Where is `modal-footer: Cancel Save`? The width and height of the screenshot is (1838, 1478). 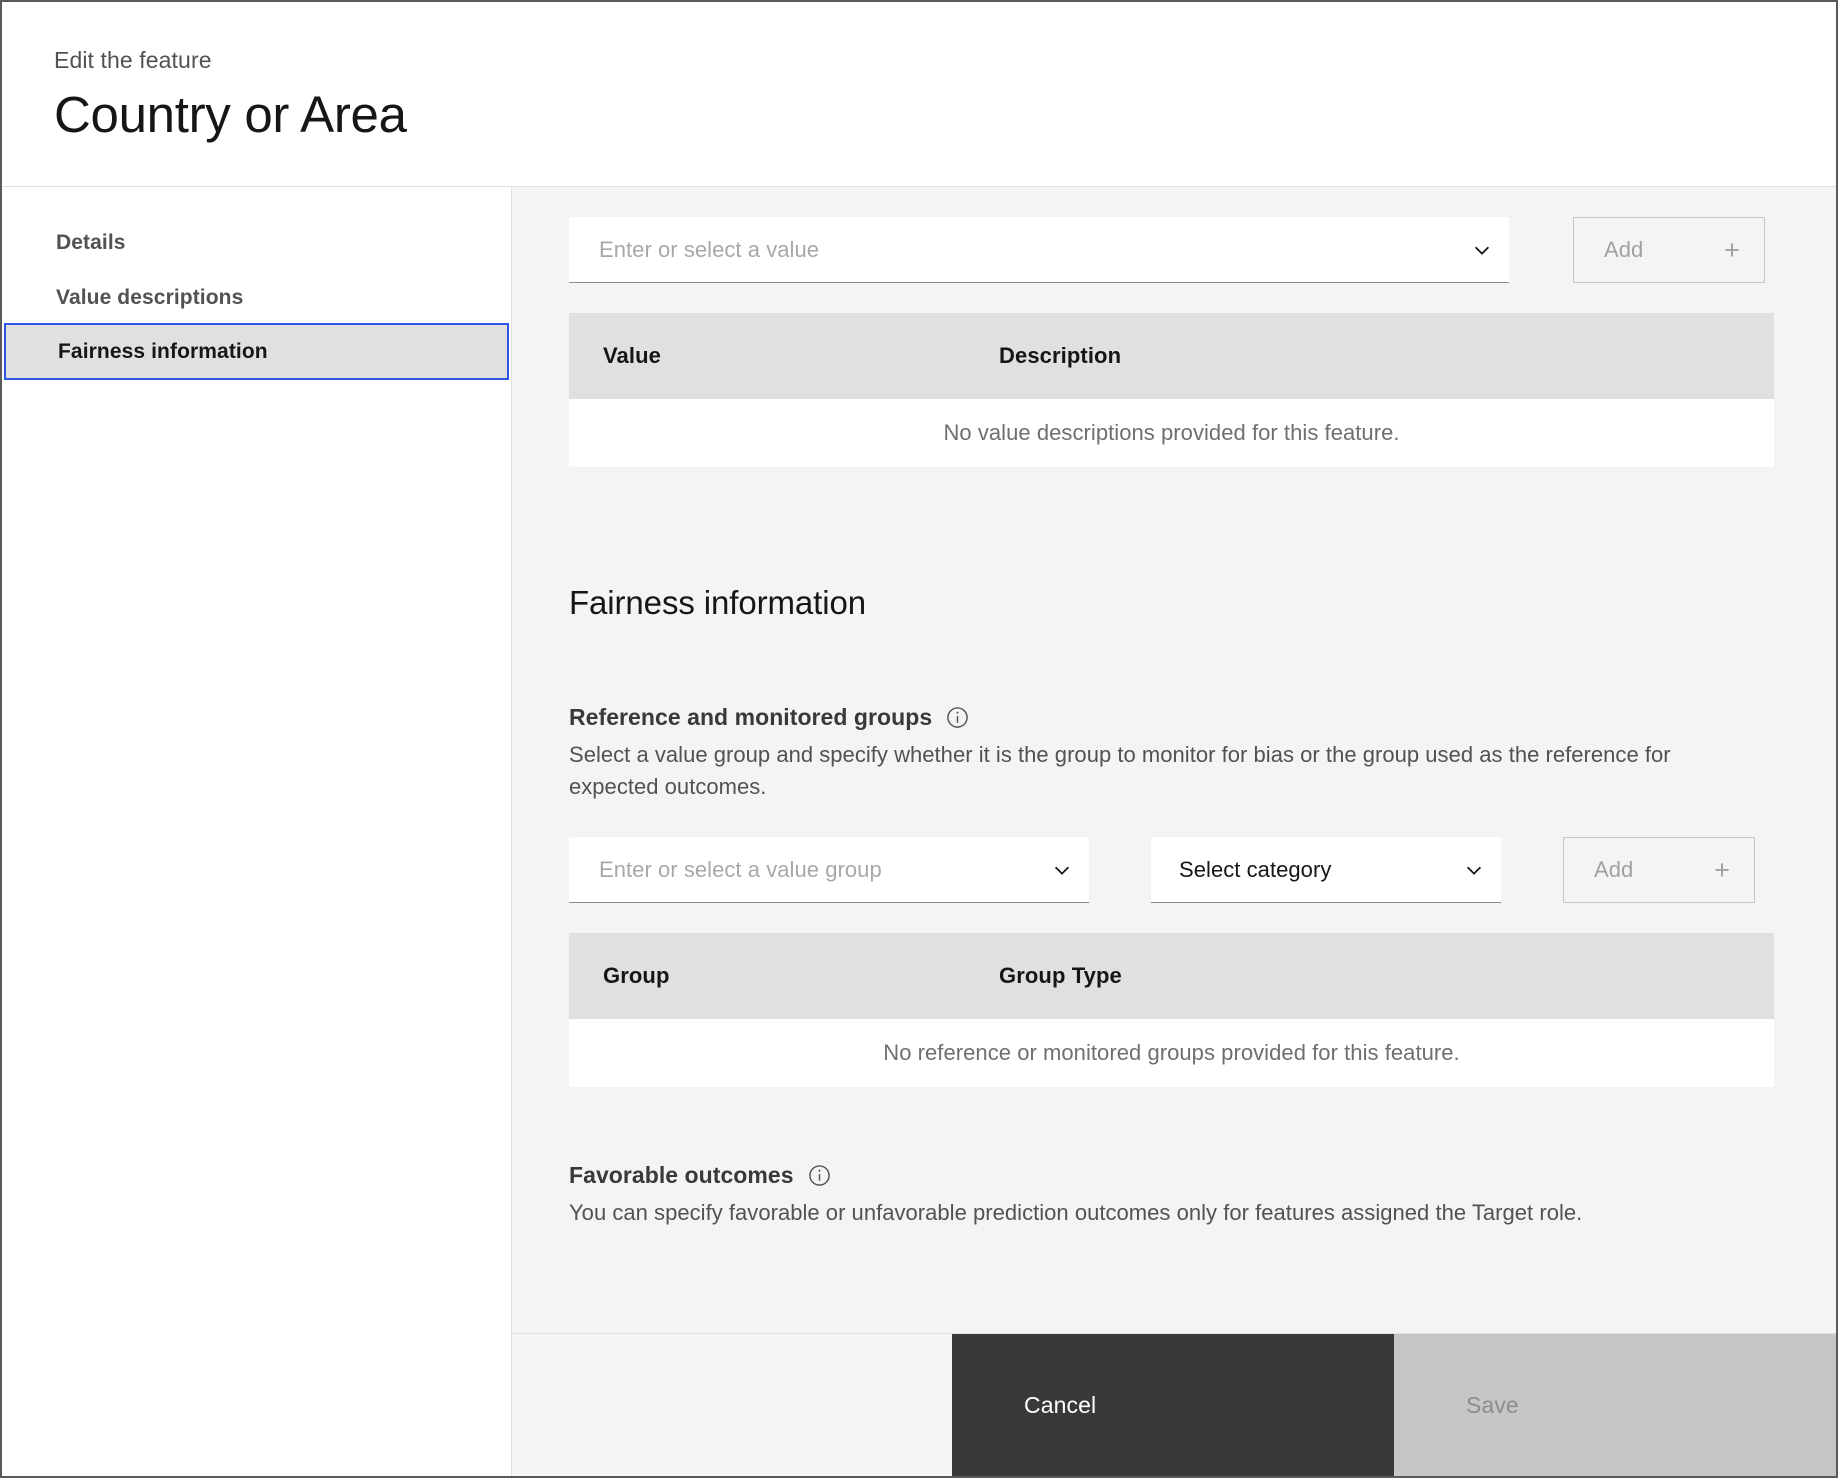 modal-footer: Cancel Save is located at coordinates (1174, 1404).